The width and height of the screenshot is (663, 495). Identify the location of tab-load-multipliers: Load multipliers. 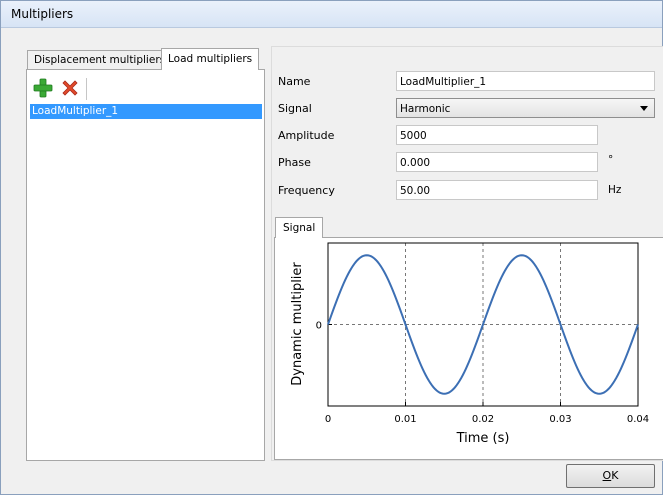
(210, 59).